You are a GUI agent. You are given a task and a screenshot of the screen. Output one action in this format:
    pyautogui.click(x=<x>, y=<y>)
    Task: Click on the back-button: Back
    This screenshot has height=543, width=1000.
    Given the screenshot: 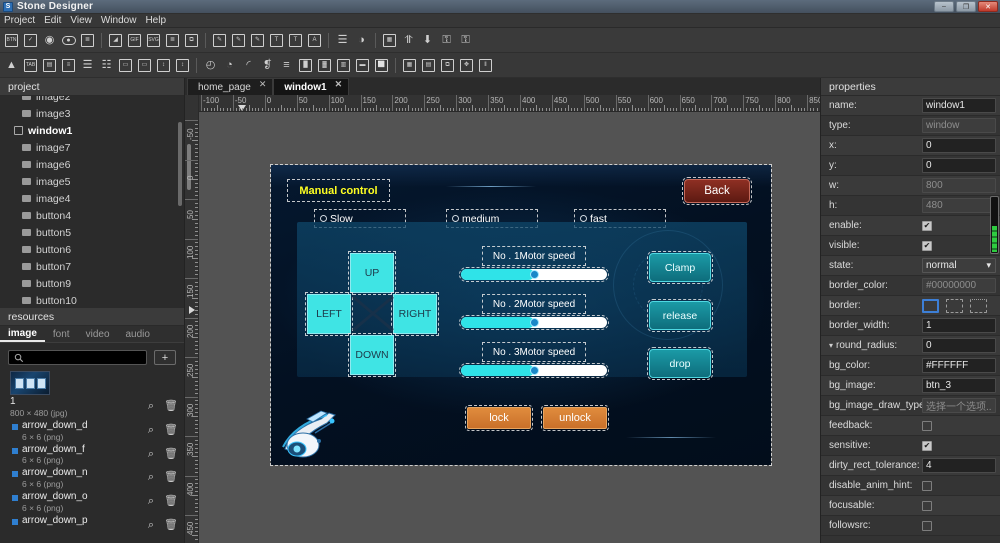 What is the action you would take?
    pyautogui.click(x=717, y=191)
    